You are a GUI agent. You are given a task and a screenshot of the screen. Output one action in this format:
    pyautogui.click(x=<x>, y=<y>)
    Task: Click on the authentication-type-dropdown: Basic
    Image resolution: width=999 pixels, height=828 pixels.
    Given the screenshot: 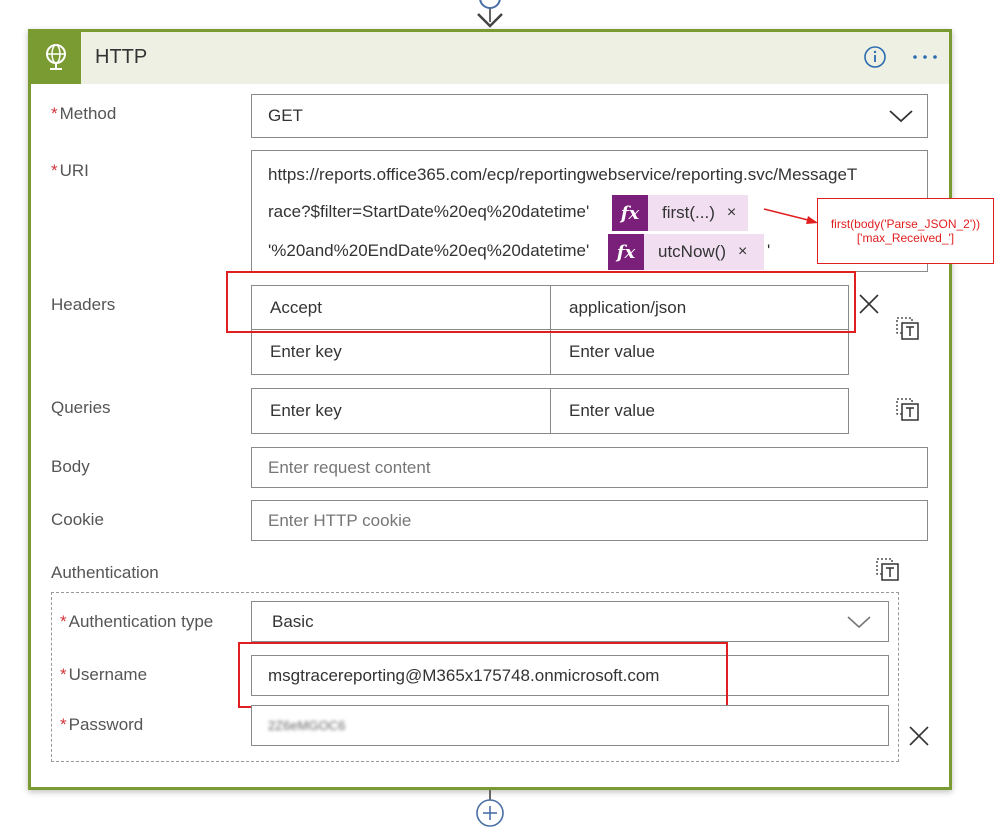 What is the action you would take?
    pyautogui.click(x=570, y=621)
    